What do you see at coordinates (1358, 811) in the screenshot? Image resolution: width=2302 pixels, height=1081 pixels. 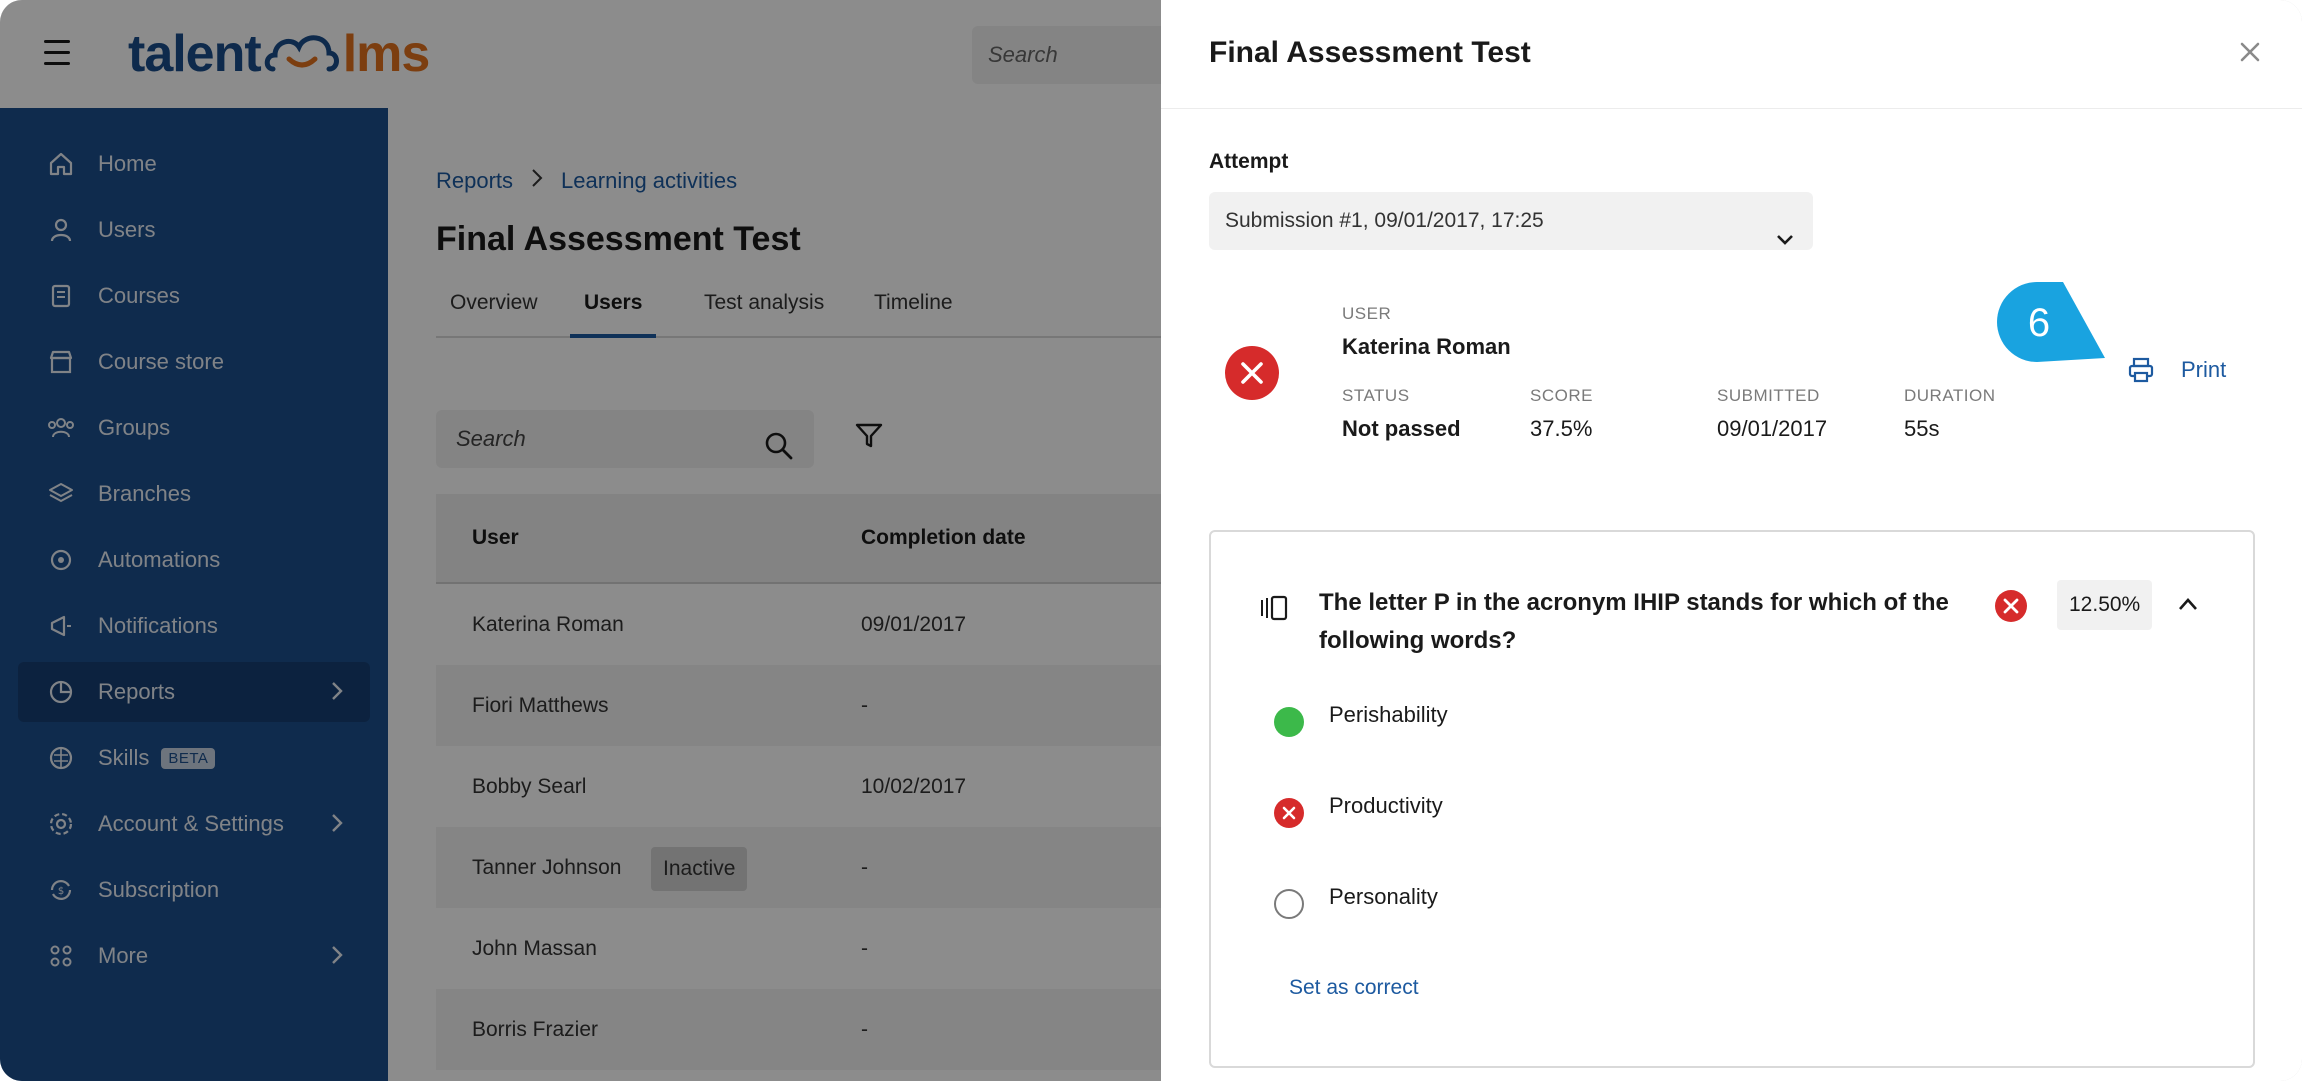 I see `answer-option: Productivity` at bounding box center [1358, 811].